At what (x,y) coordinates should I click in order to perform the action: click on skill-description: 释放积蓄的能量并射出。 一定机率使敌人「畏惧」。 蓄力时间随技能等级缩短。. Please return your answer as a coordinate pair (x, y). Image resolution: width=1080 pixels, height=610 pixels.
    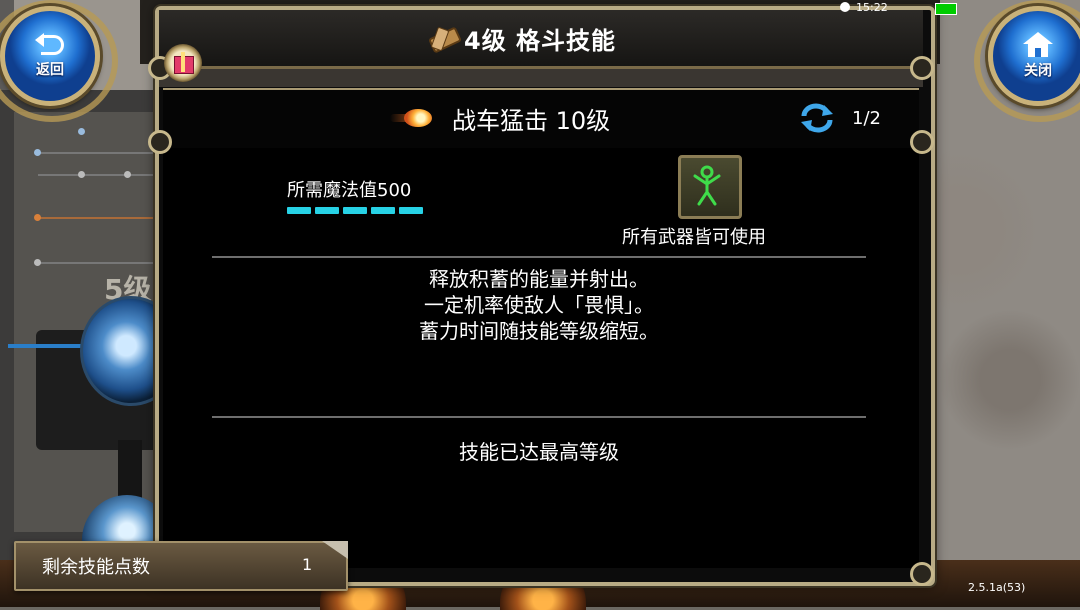
    Looking at the image, I should click on (539, 305).